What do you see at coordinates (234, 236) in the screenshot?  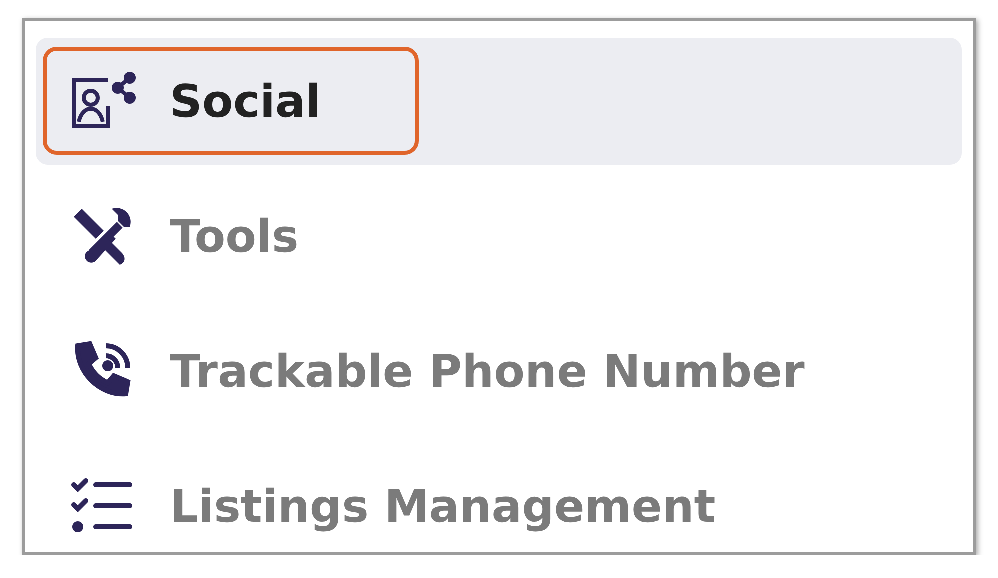 I see `menu-label: Tools` at bounding box center [234, 236].